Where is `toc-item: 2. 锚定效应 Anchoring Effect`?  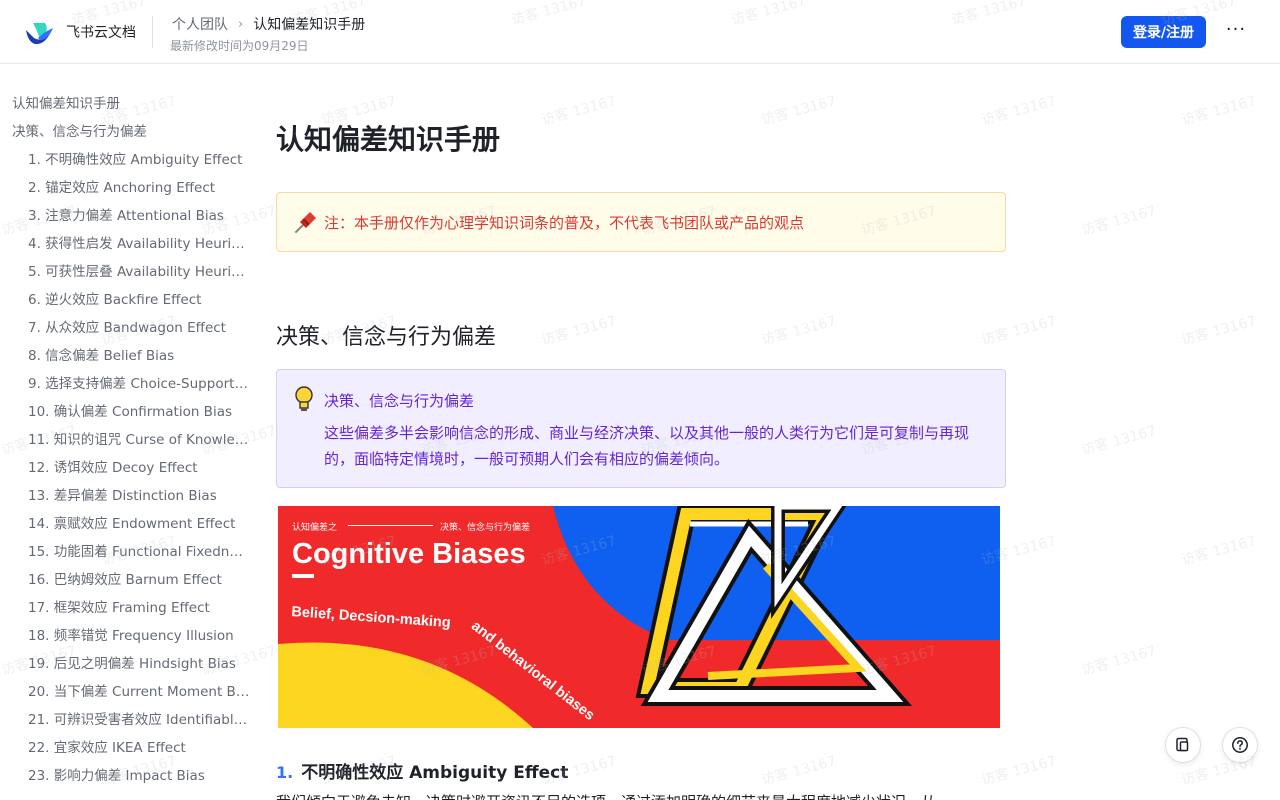 toc-item: 2. 锚定效应 Anchoring Effect is located at coordinates (128, 188).